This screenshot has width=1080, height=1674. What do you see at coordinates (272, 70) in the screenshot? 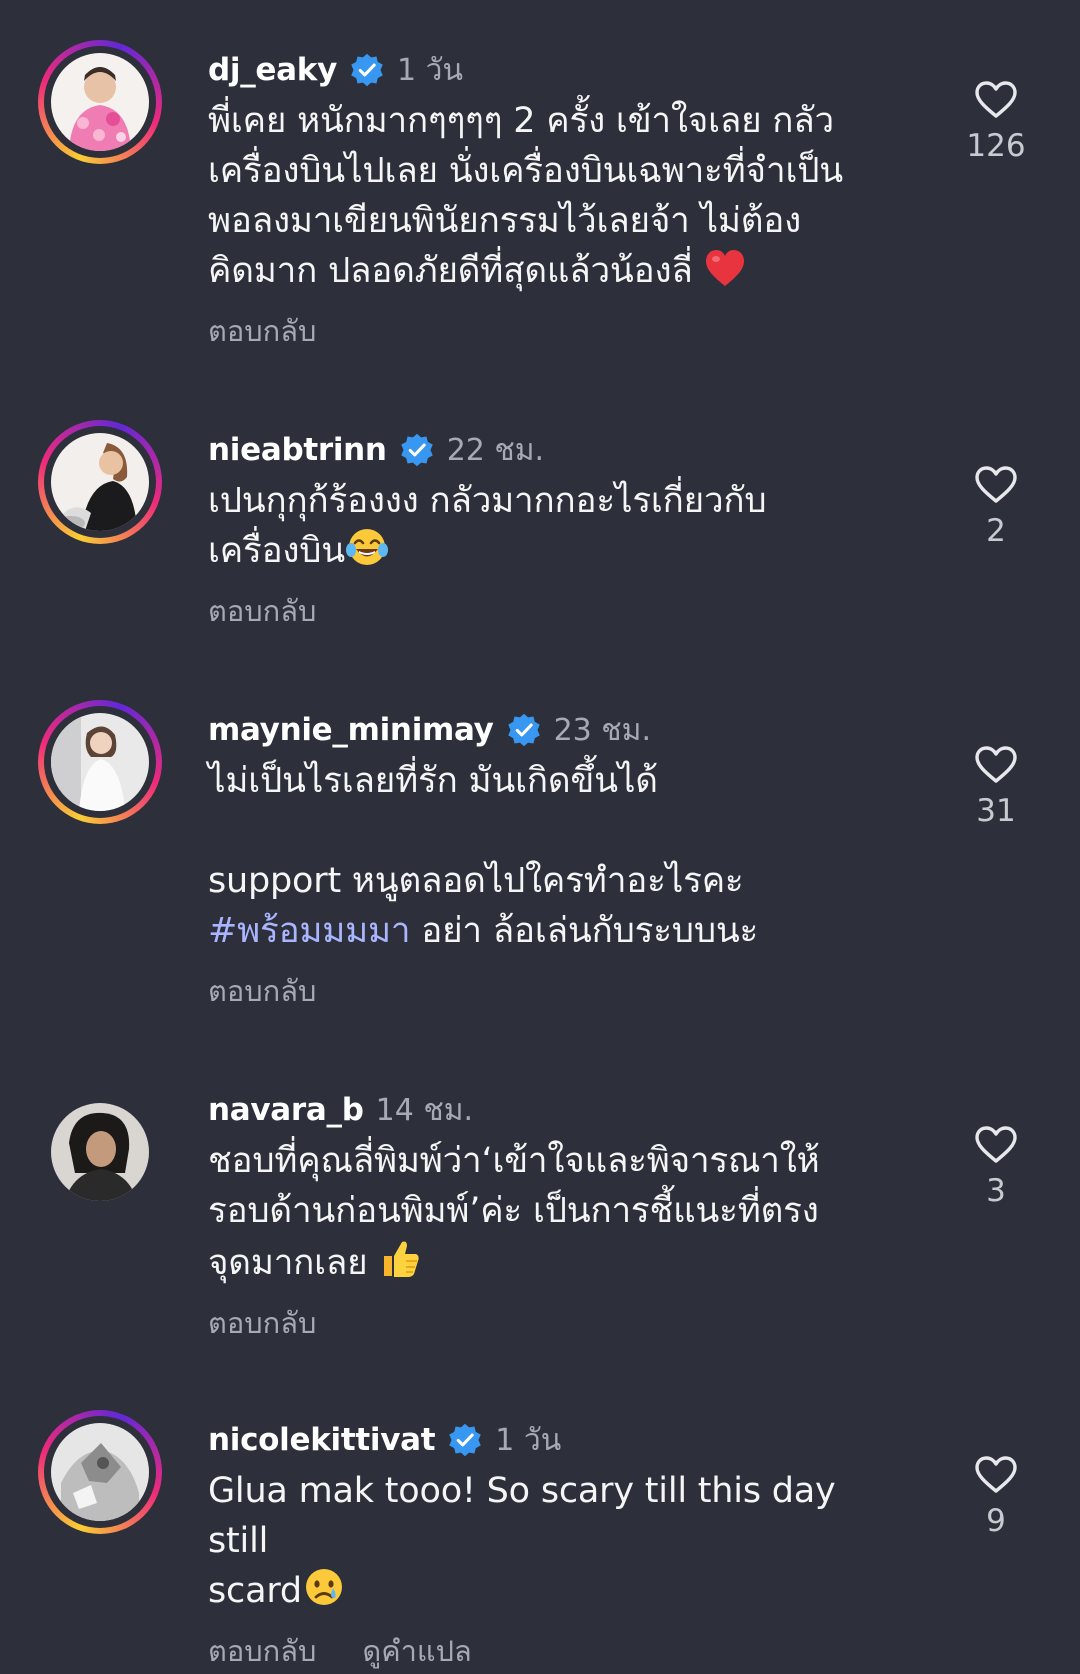
I see `username: dj_eaky` at bounding box center [272, 70].